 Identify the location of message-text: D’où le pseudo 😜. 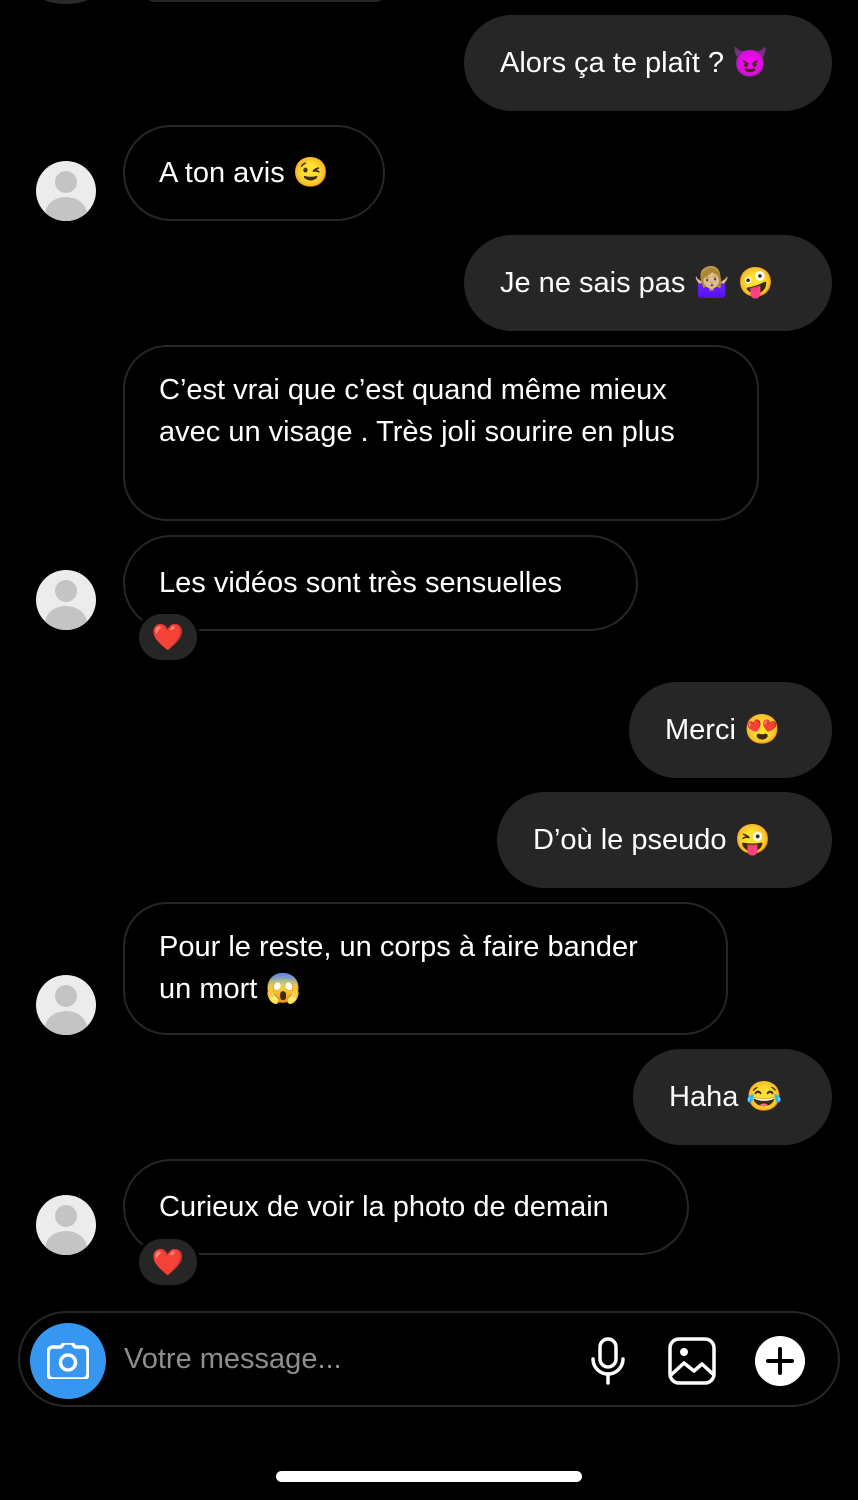
(652, 840).